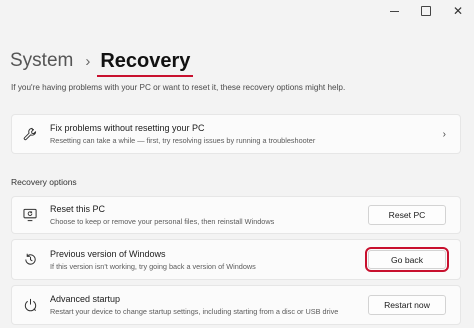  I want to click on wrench-icon, so click(30, 134).